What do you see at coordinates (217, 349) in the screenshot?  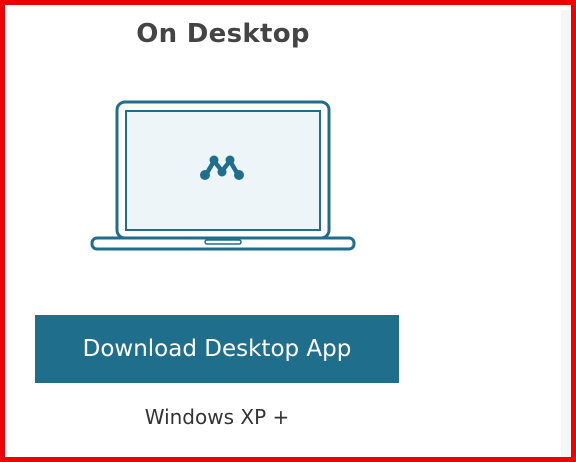 I see `download-desktop-app-button: Download Desktop App` at bounding box center [217, 349].